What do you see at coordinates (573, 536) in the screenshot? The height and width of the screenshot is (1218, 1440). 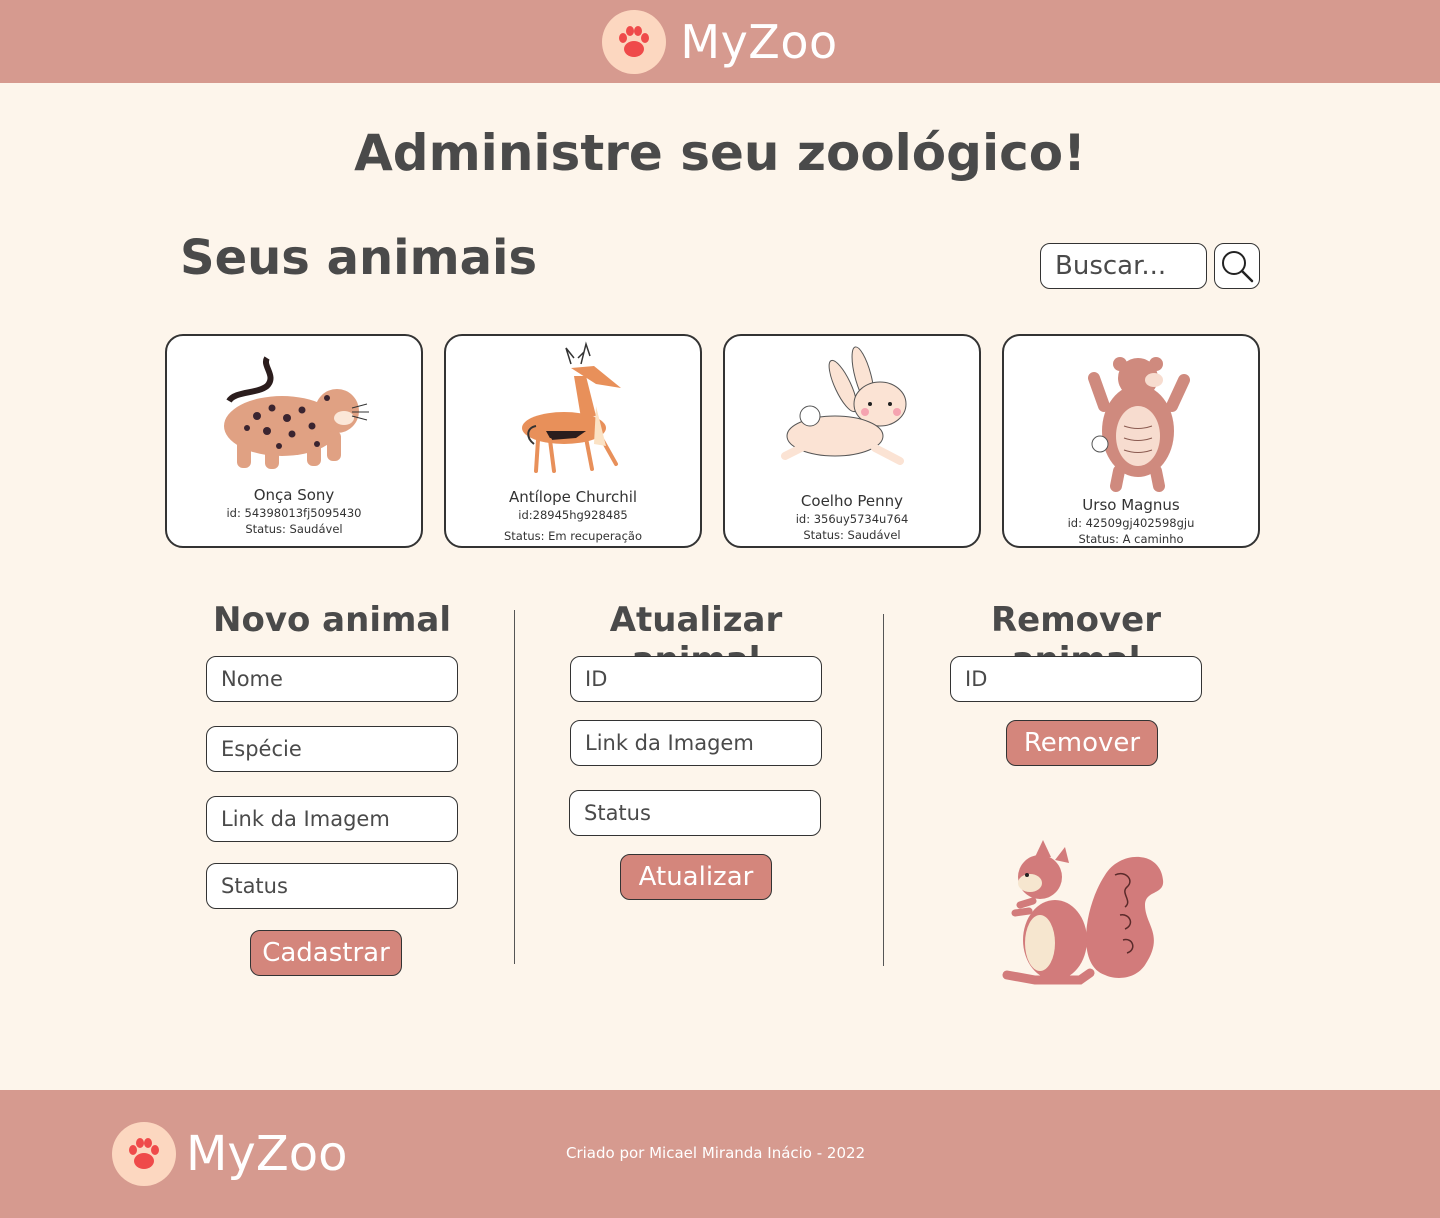 I see `animal-status: Status: Em recuperação` at bounding box center [573, 536].